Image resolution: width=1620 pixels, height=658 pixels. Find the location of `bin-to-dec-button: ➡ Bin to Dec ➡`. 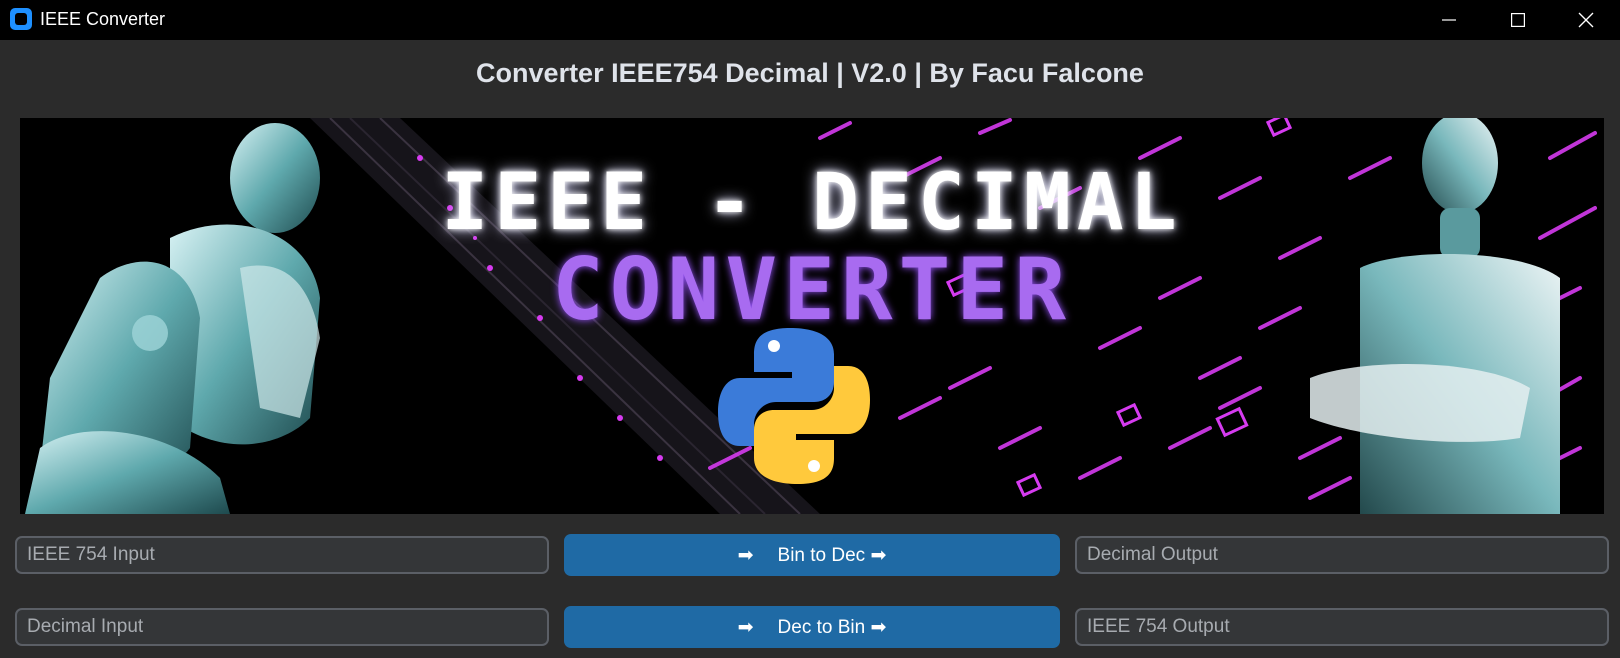

bin-to-dec-button: ➡ Bin to Dec ➡ is located at coordinates (812, 555).